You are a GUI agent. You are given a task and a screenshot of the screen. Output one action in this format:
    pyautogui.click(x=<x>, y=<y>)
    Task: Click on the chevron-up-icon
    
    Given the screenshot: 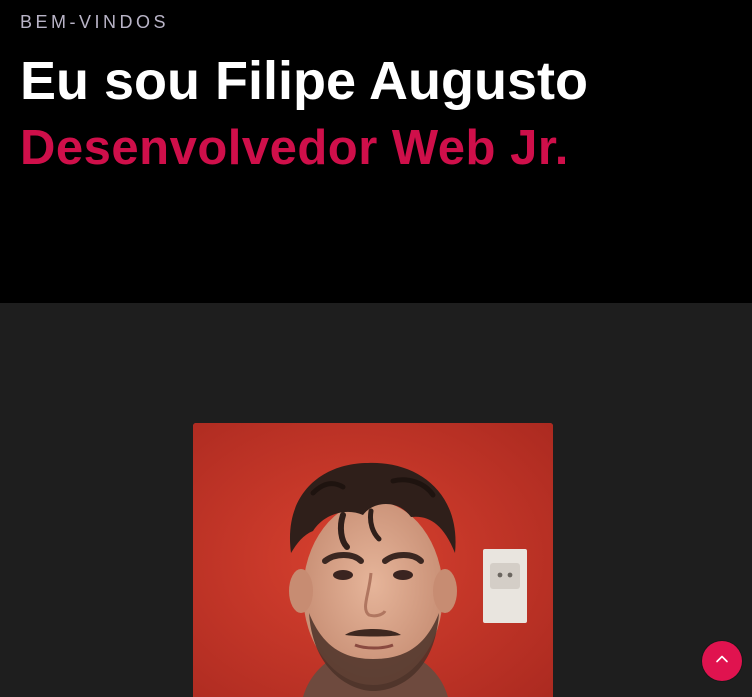 What is the action you would take?
    pyautogui.click(x=722, y=661)
    